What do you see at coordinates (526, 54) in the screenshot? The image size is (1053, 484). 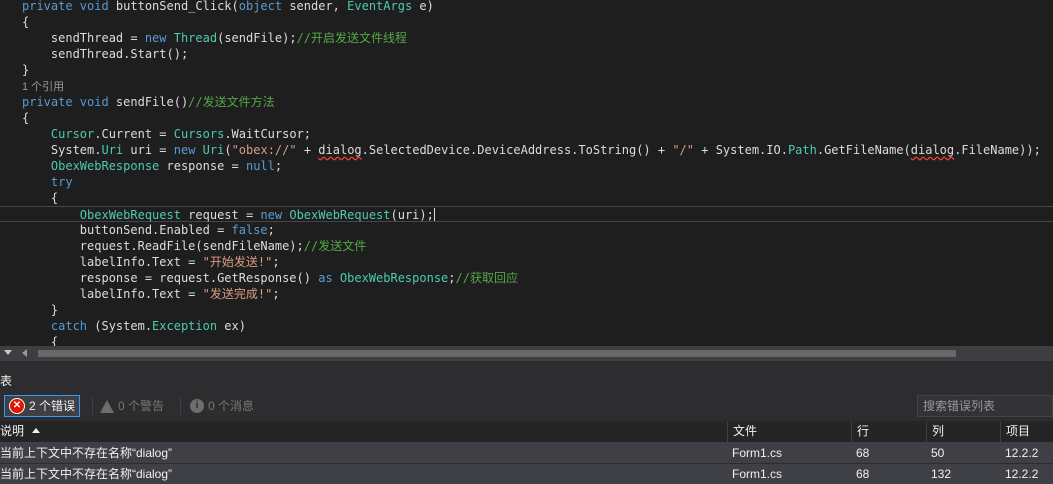 I see `code-line: sendThread.Start();` at bounding box center [526, 54].